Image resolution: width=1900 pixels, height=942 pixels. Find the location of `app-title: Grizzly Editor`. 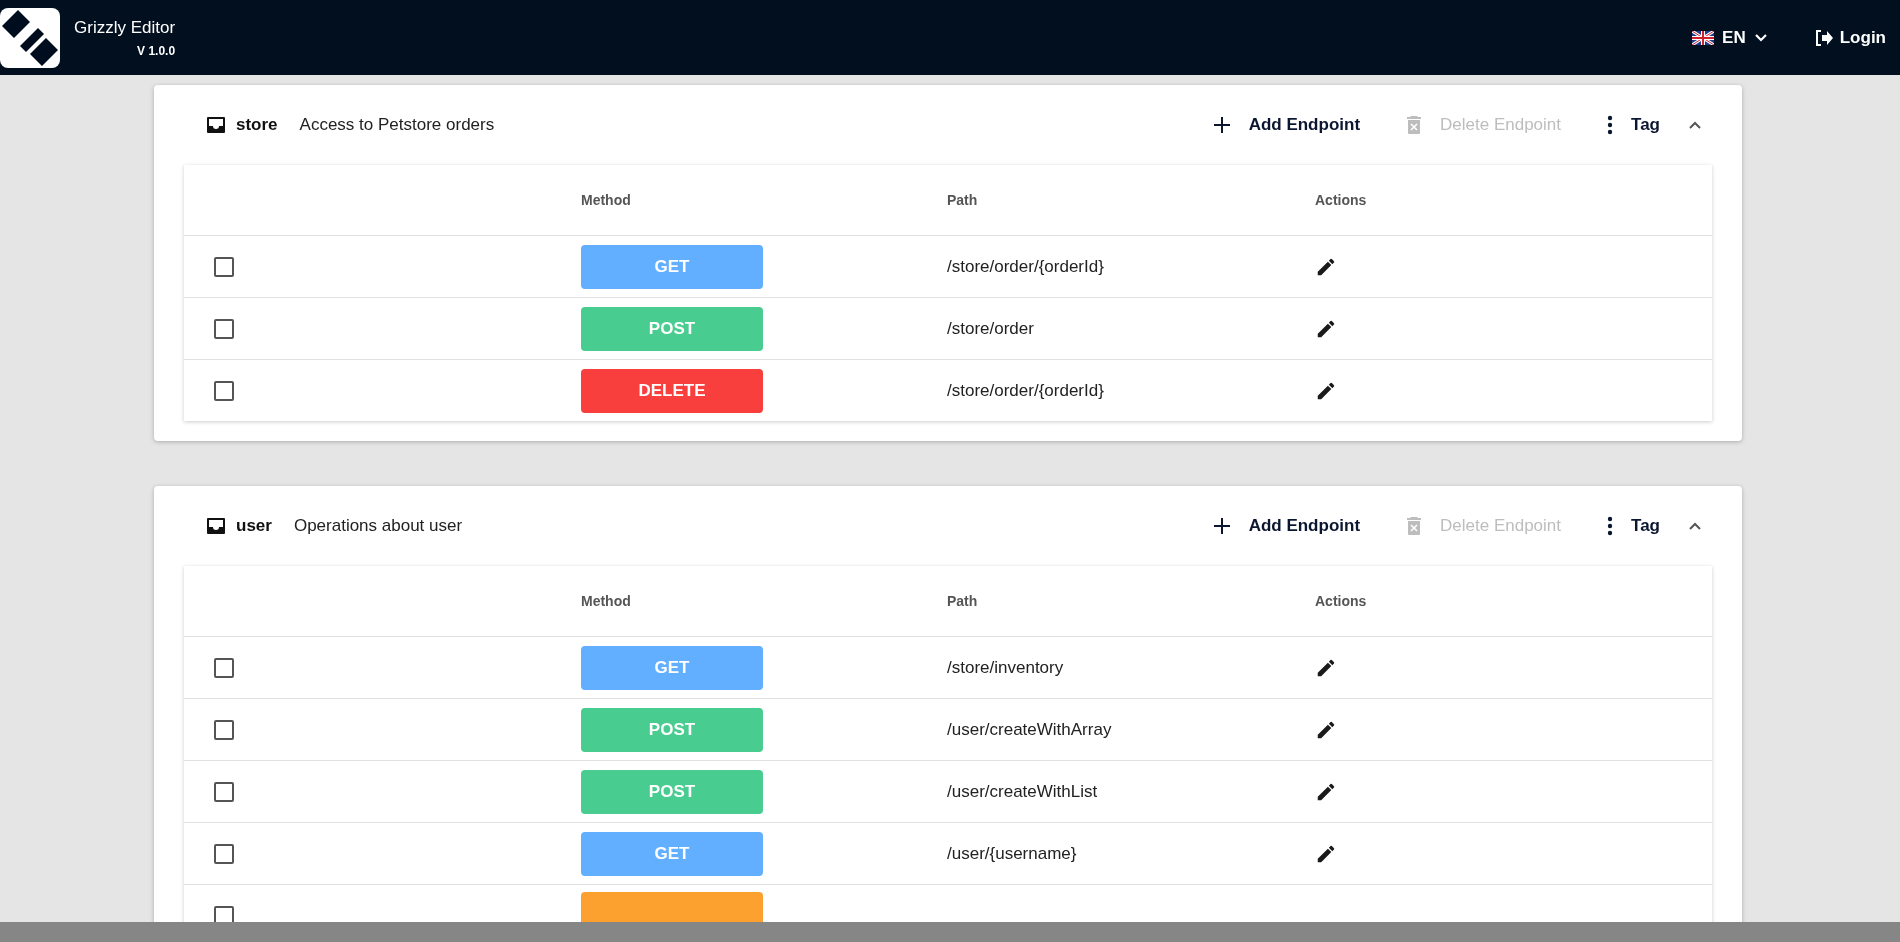

app-title: Grizzly Editor is located at coordinates (125, 27).